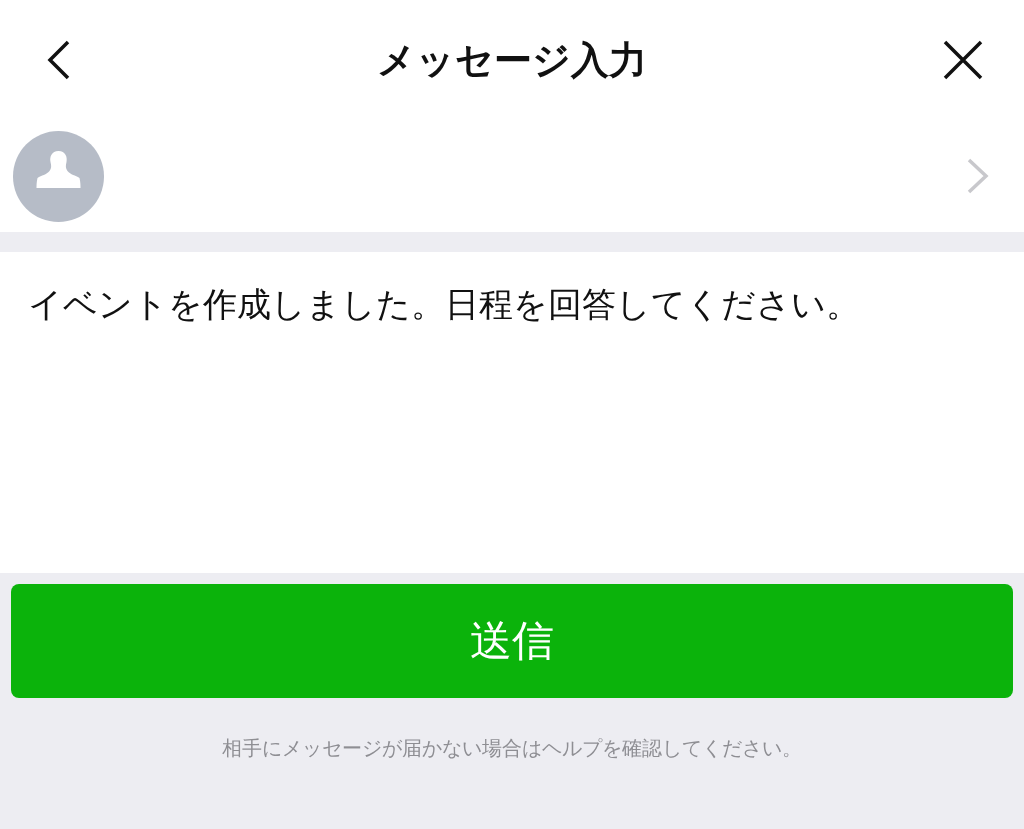 The image size is (1024, 829). Describe the element at coordinates (512, 748) in the screenshot. I see `help-note: 相手にメッセージが届かない場合はヘルプを確認してください。` at that location.